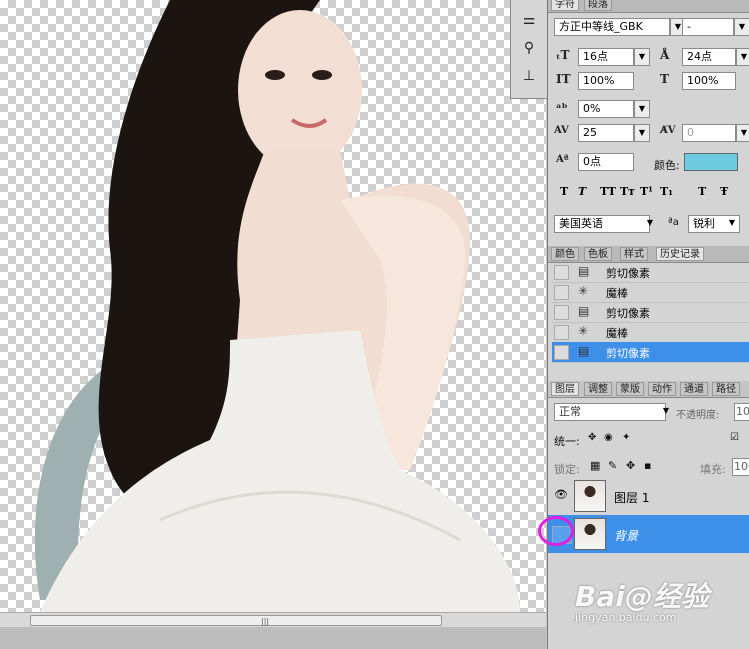  What do you see at coordinates (529, 76) in the screenshot?
I see `stamp-tool-icon: ⊥` at bounding box center [529, 76].